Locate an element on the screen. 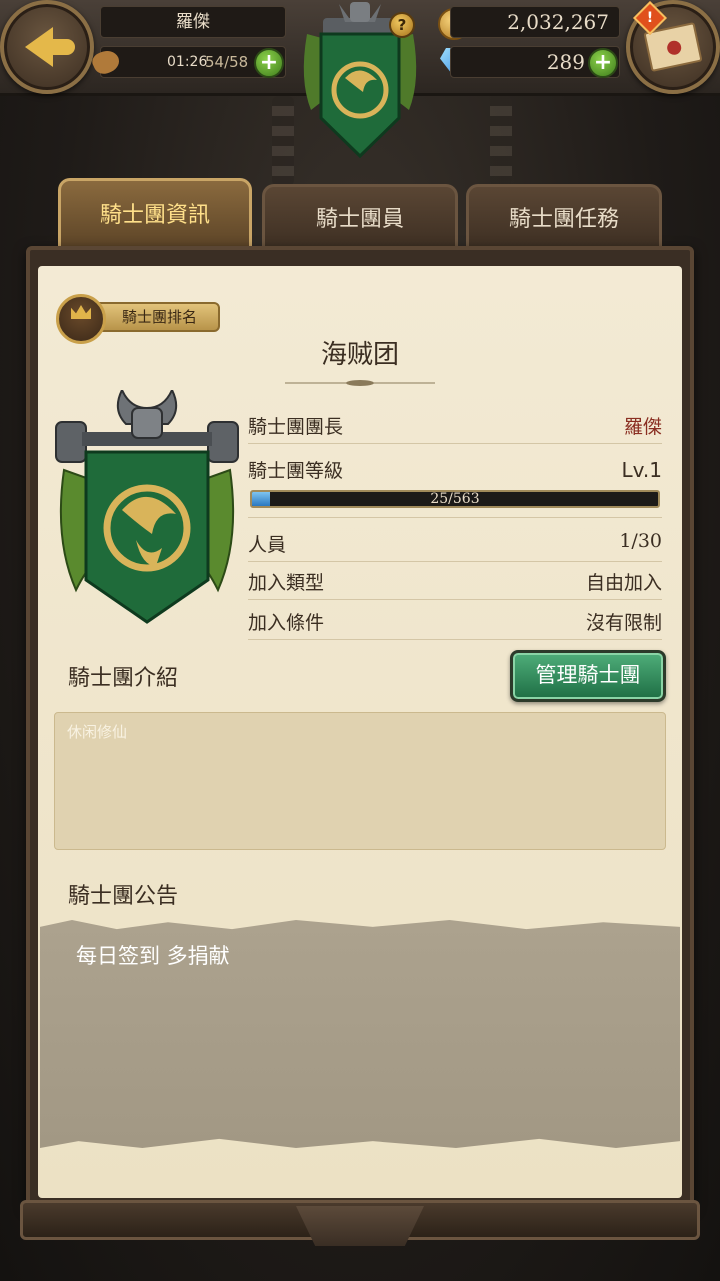 The height and width of the screenshot is (1281, 720). guild-ranking-button: 騎士團排名 is located at coordinates (138, 319).